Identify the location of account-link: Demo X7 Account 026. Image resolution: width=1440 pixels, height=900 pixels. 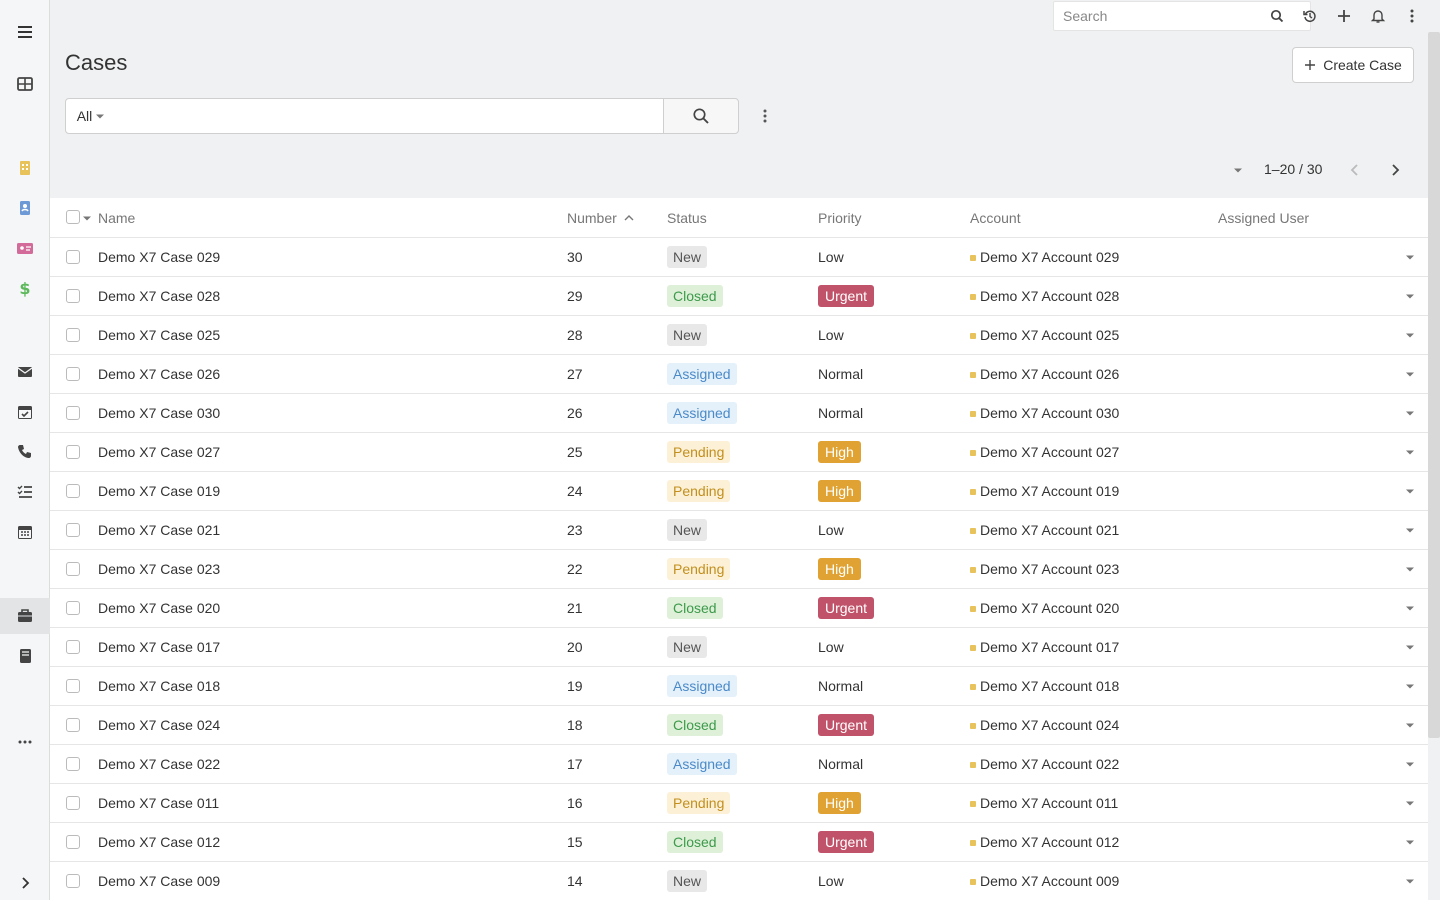
(1049, 374).